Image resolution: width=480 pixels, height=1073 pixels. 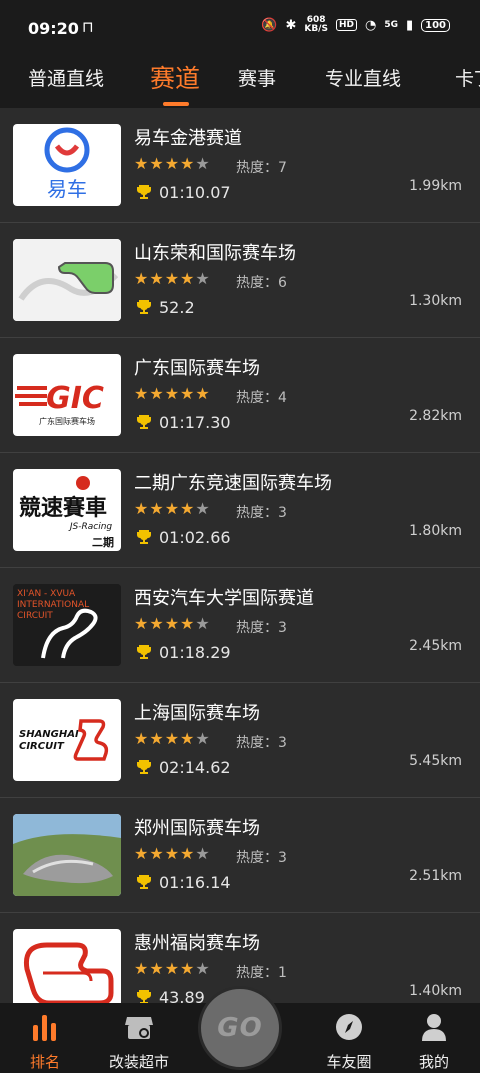 What do you see at coordinates (349, 1062) in the screenshot?
I see `nav-friends-label: 车友圈` at bounding box center [349, 1062].